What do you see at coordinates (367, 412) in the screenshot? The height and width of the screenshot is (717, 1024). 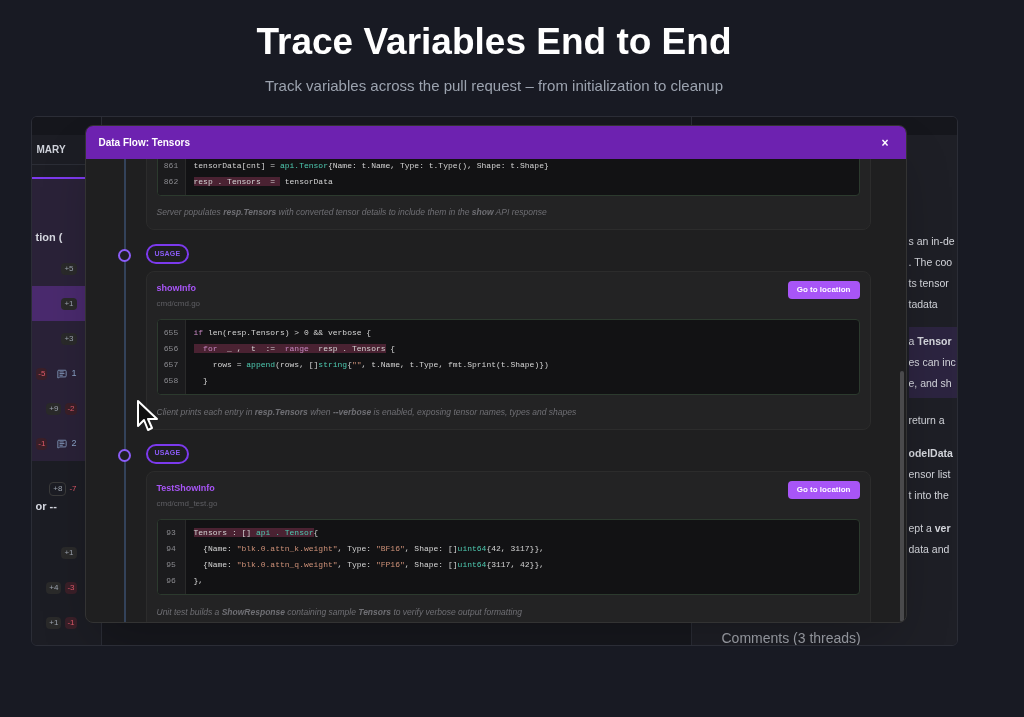 I see `card-description: Client prints each entry in resp.Tensors when --verbose is enabled, exposing tensor names, types and shapes` at bounding box center [367, 412].